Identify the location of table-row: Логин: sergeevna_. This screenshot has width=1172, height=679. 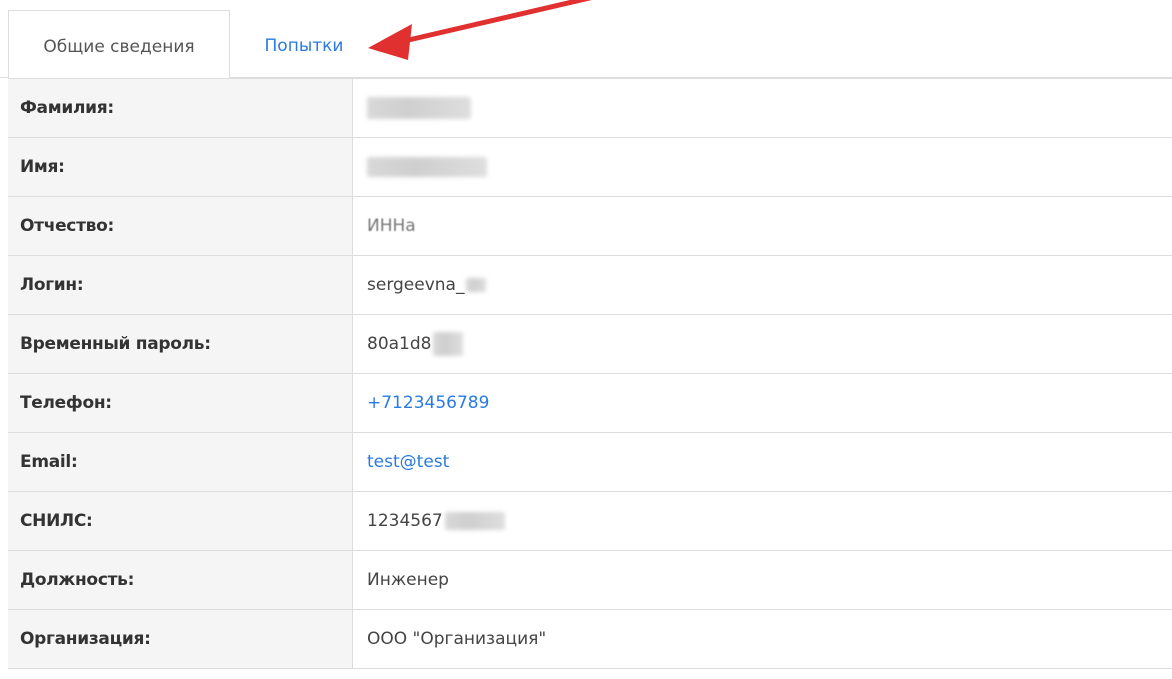
(590, 285).